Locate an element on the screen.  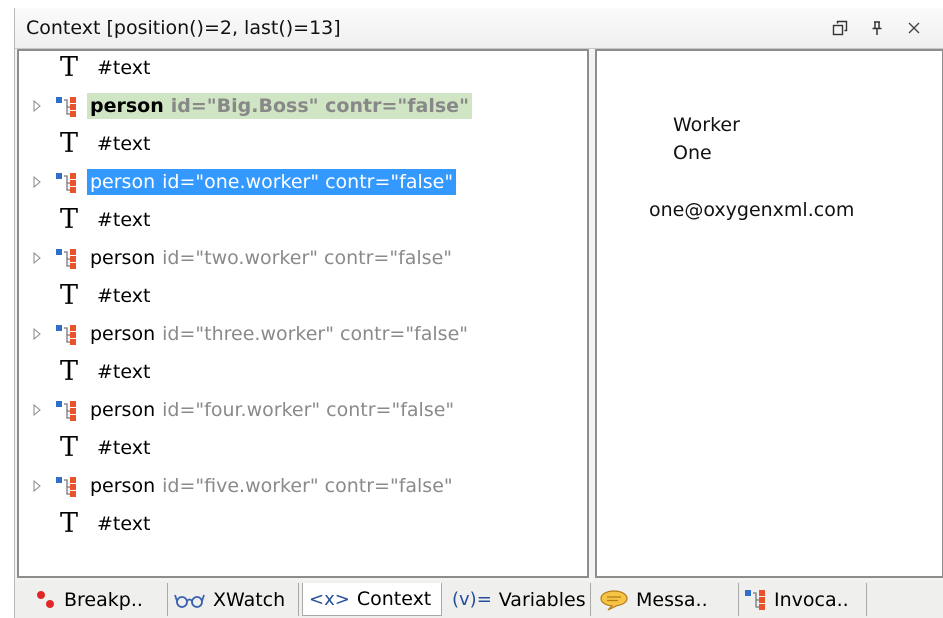
tab-invocation: Invoca.. is located at coordinates (803, 599).